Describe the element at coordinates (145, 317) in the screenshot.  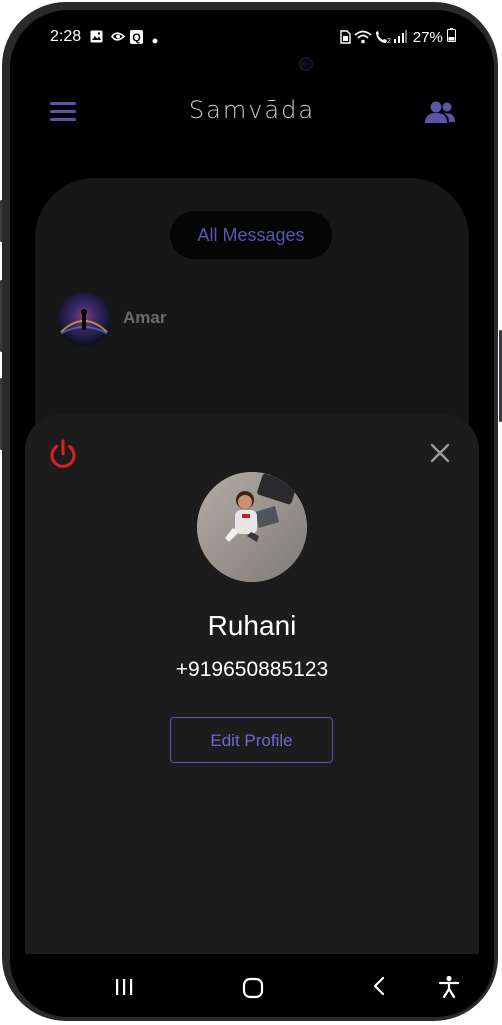
I see `chat-contact-name: Amar` at that location.